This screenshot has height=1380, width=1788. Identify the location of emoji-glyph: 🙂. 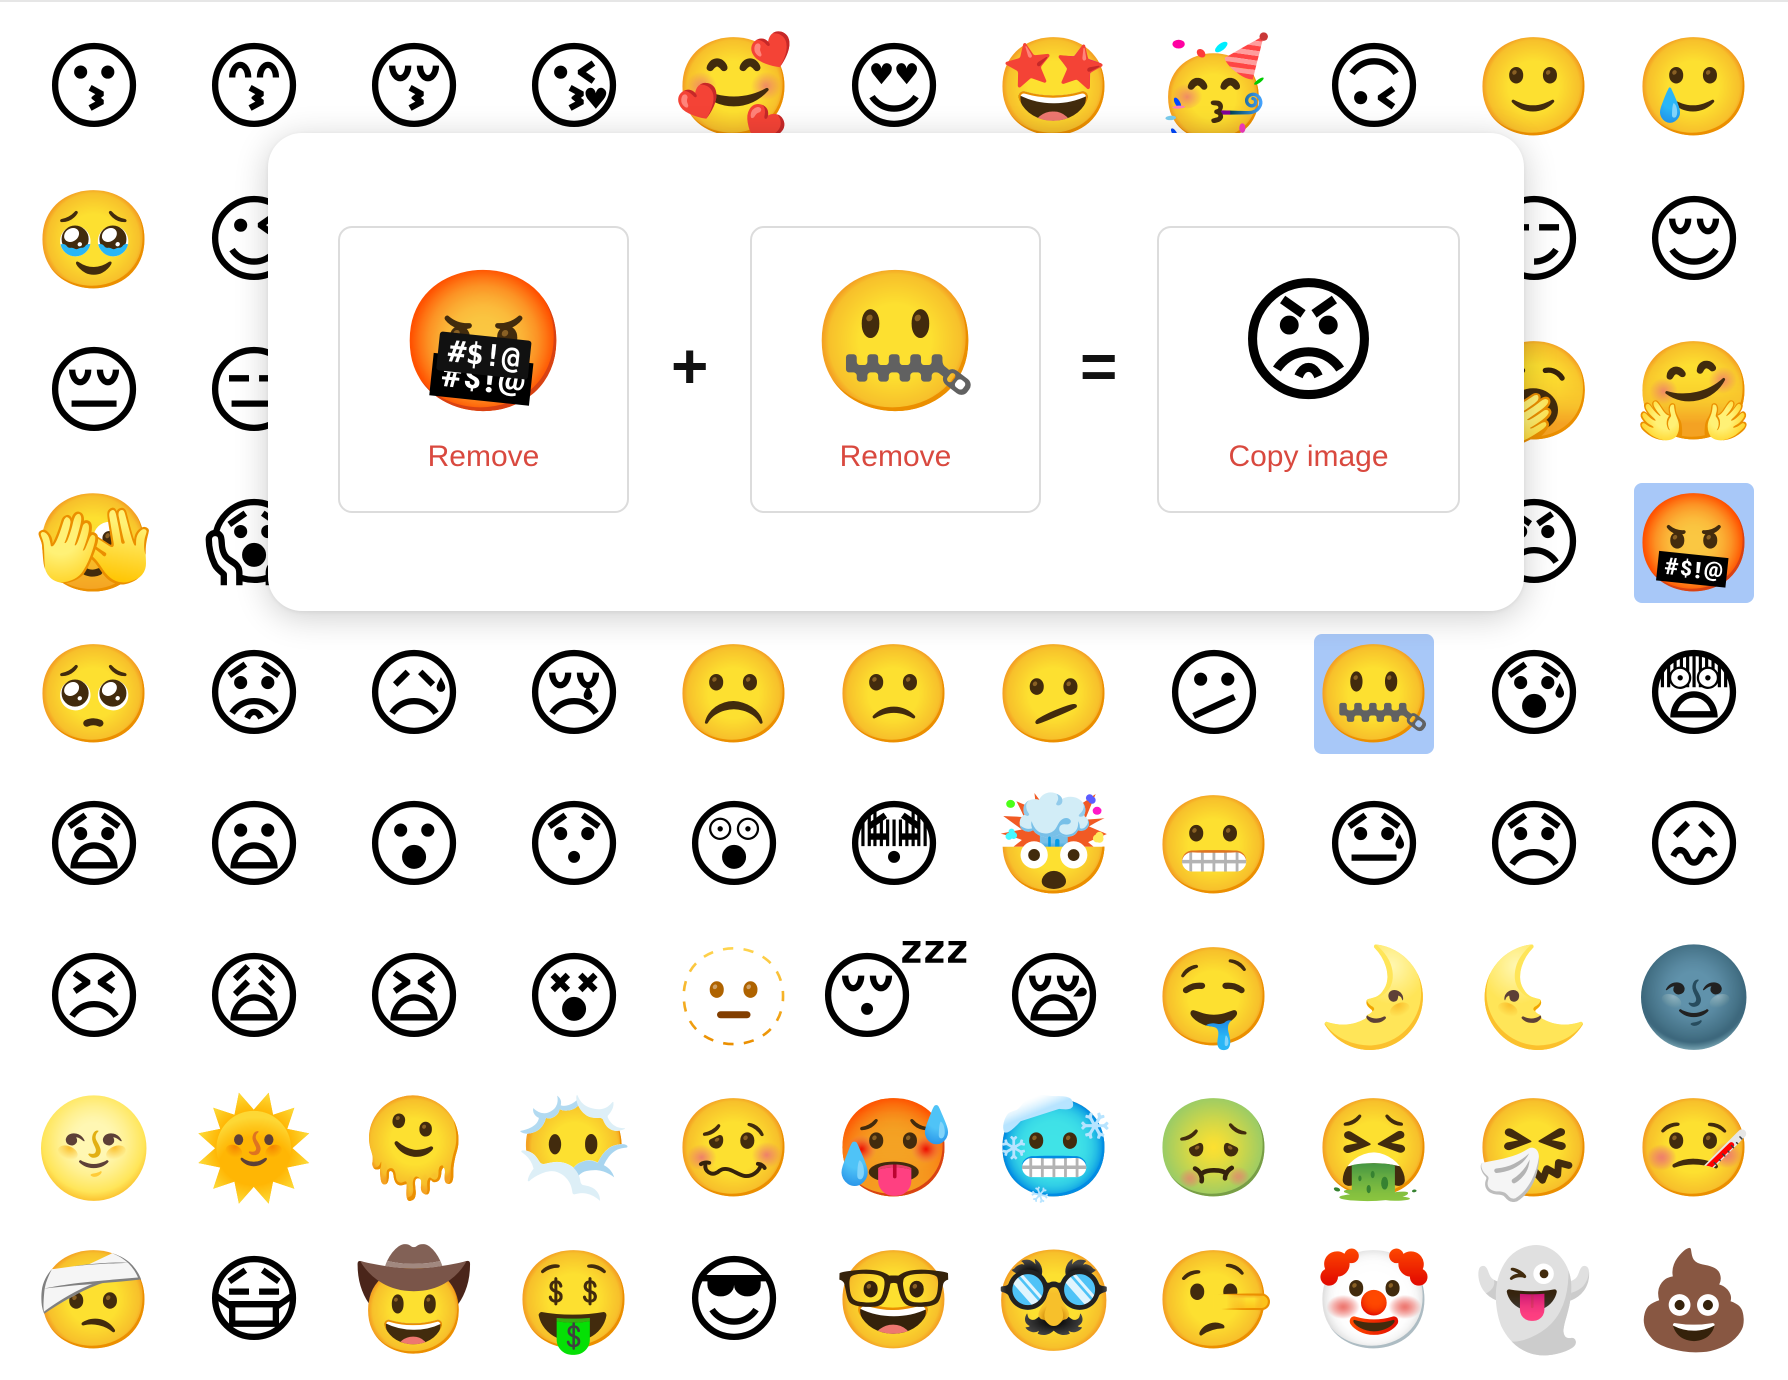
(1534, 87).